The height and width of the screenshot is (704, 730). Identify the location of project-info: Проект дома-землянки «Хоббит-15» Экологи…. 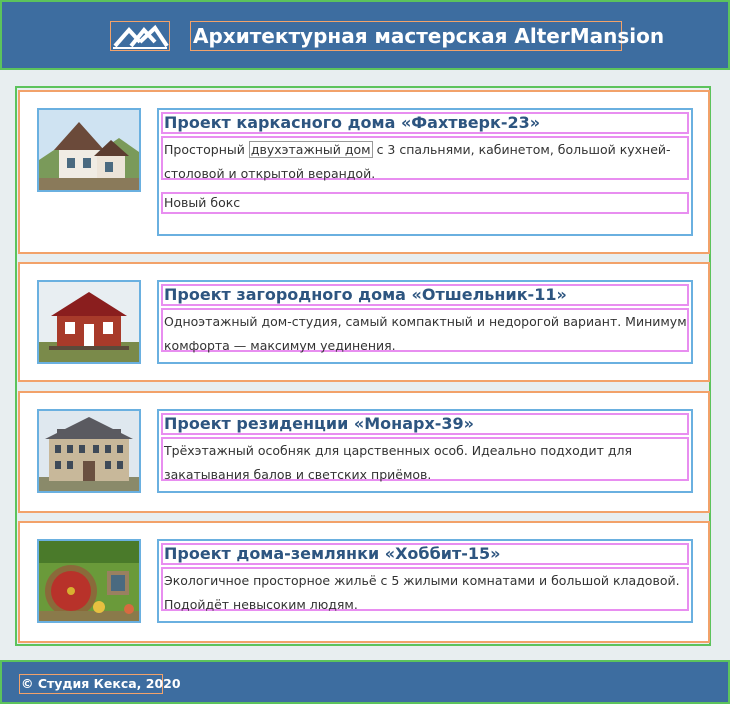
(425, 581).